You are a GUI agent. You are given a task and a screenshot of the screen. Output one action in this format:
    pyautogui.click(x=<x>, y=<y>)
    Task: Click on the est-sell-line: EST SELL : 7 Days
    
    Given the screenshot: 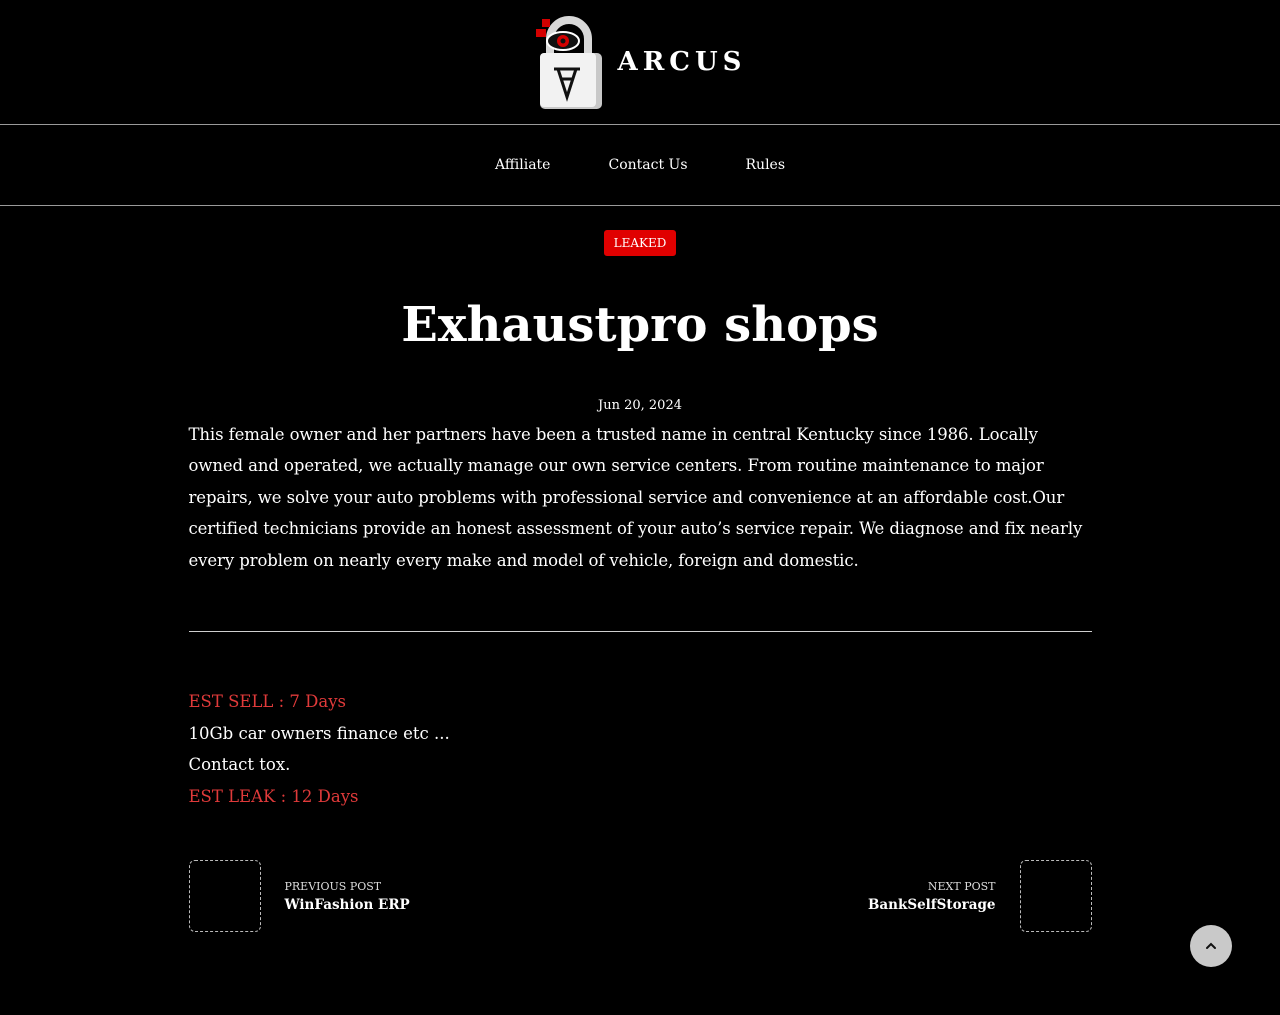 What is the action you would take?
    pyautogui.click(x=267, y=702)
    